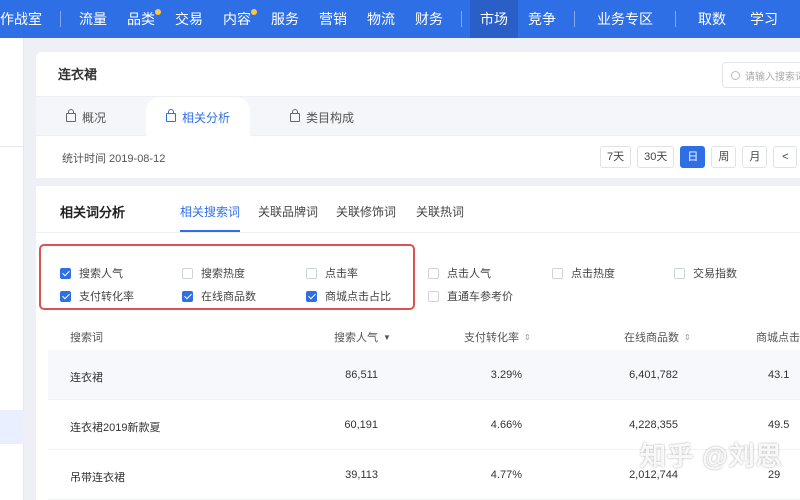 The width and height of the screenshot is (800, 500). Describe the element at coordinates (210, 211) in the screenshot. I see `subtab-related-search-words: 相关搜索词` at that location.